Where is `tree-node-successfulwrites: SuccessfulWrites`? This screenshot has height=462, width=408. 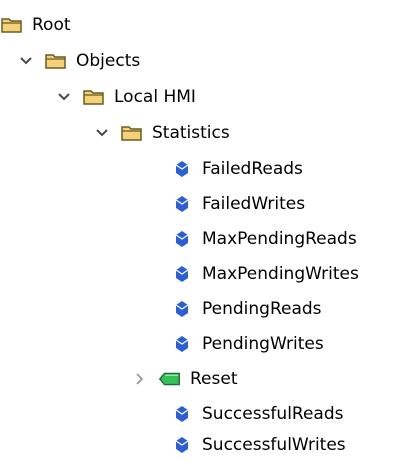
tree-node-successfulwrites: SuccessfulWrites is located at coordinates (258, 445).